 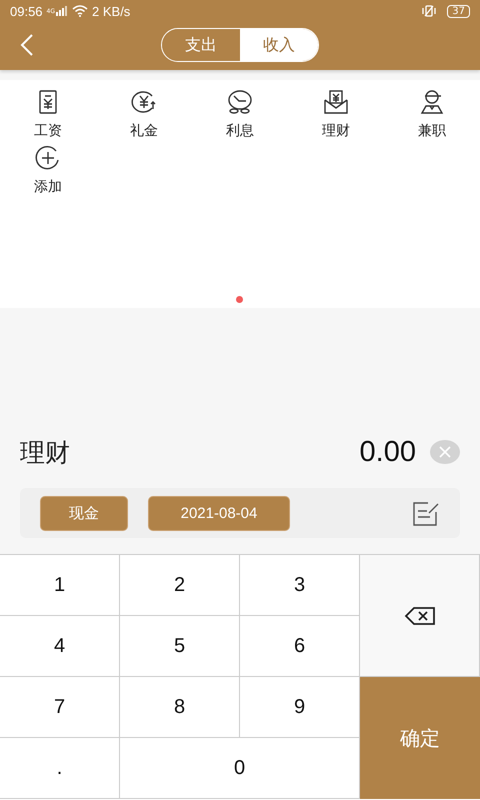 What do you see at coordinates (300, 646) in the screenshot?
I see `keypad-key: 6` at bounding box center [300, 646].